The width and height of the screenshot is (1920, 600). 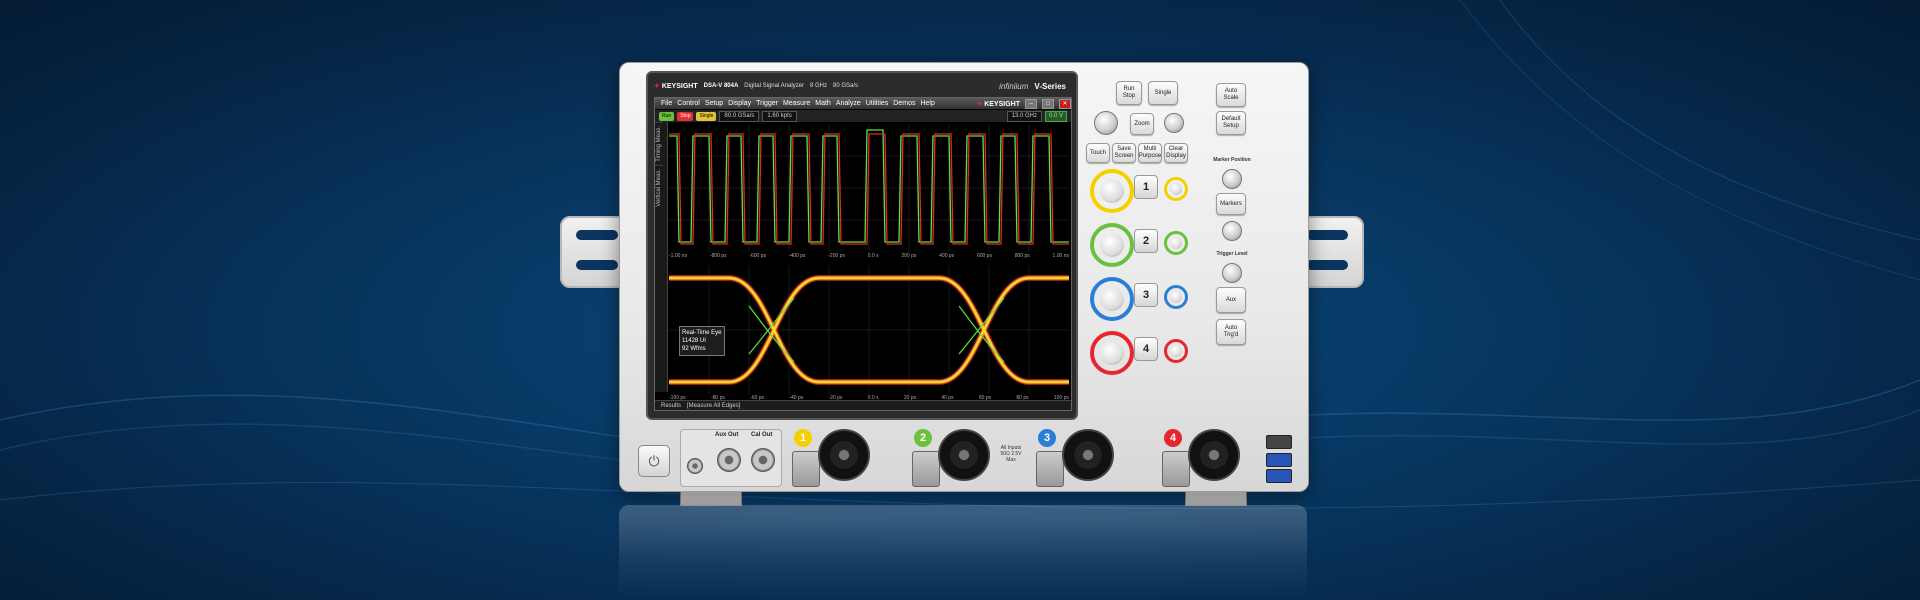 What do you see at coordinates (1163, 93) in the screenshot?
I see `single-key: Single` at bounding box center [1163, 93].